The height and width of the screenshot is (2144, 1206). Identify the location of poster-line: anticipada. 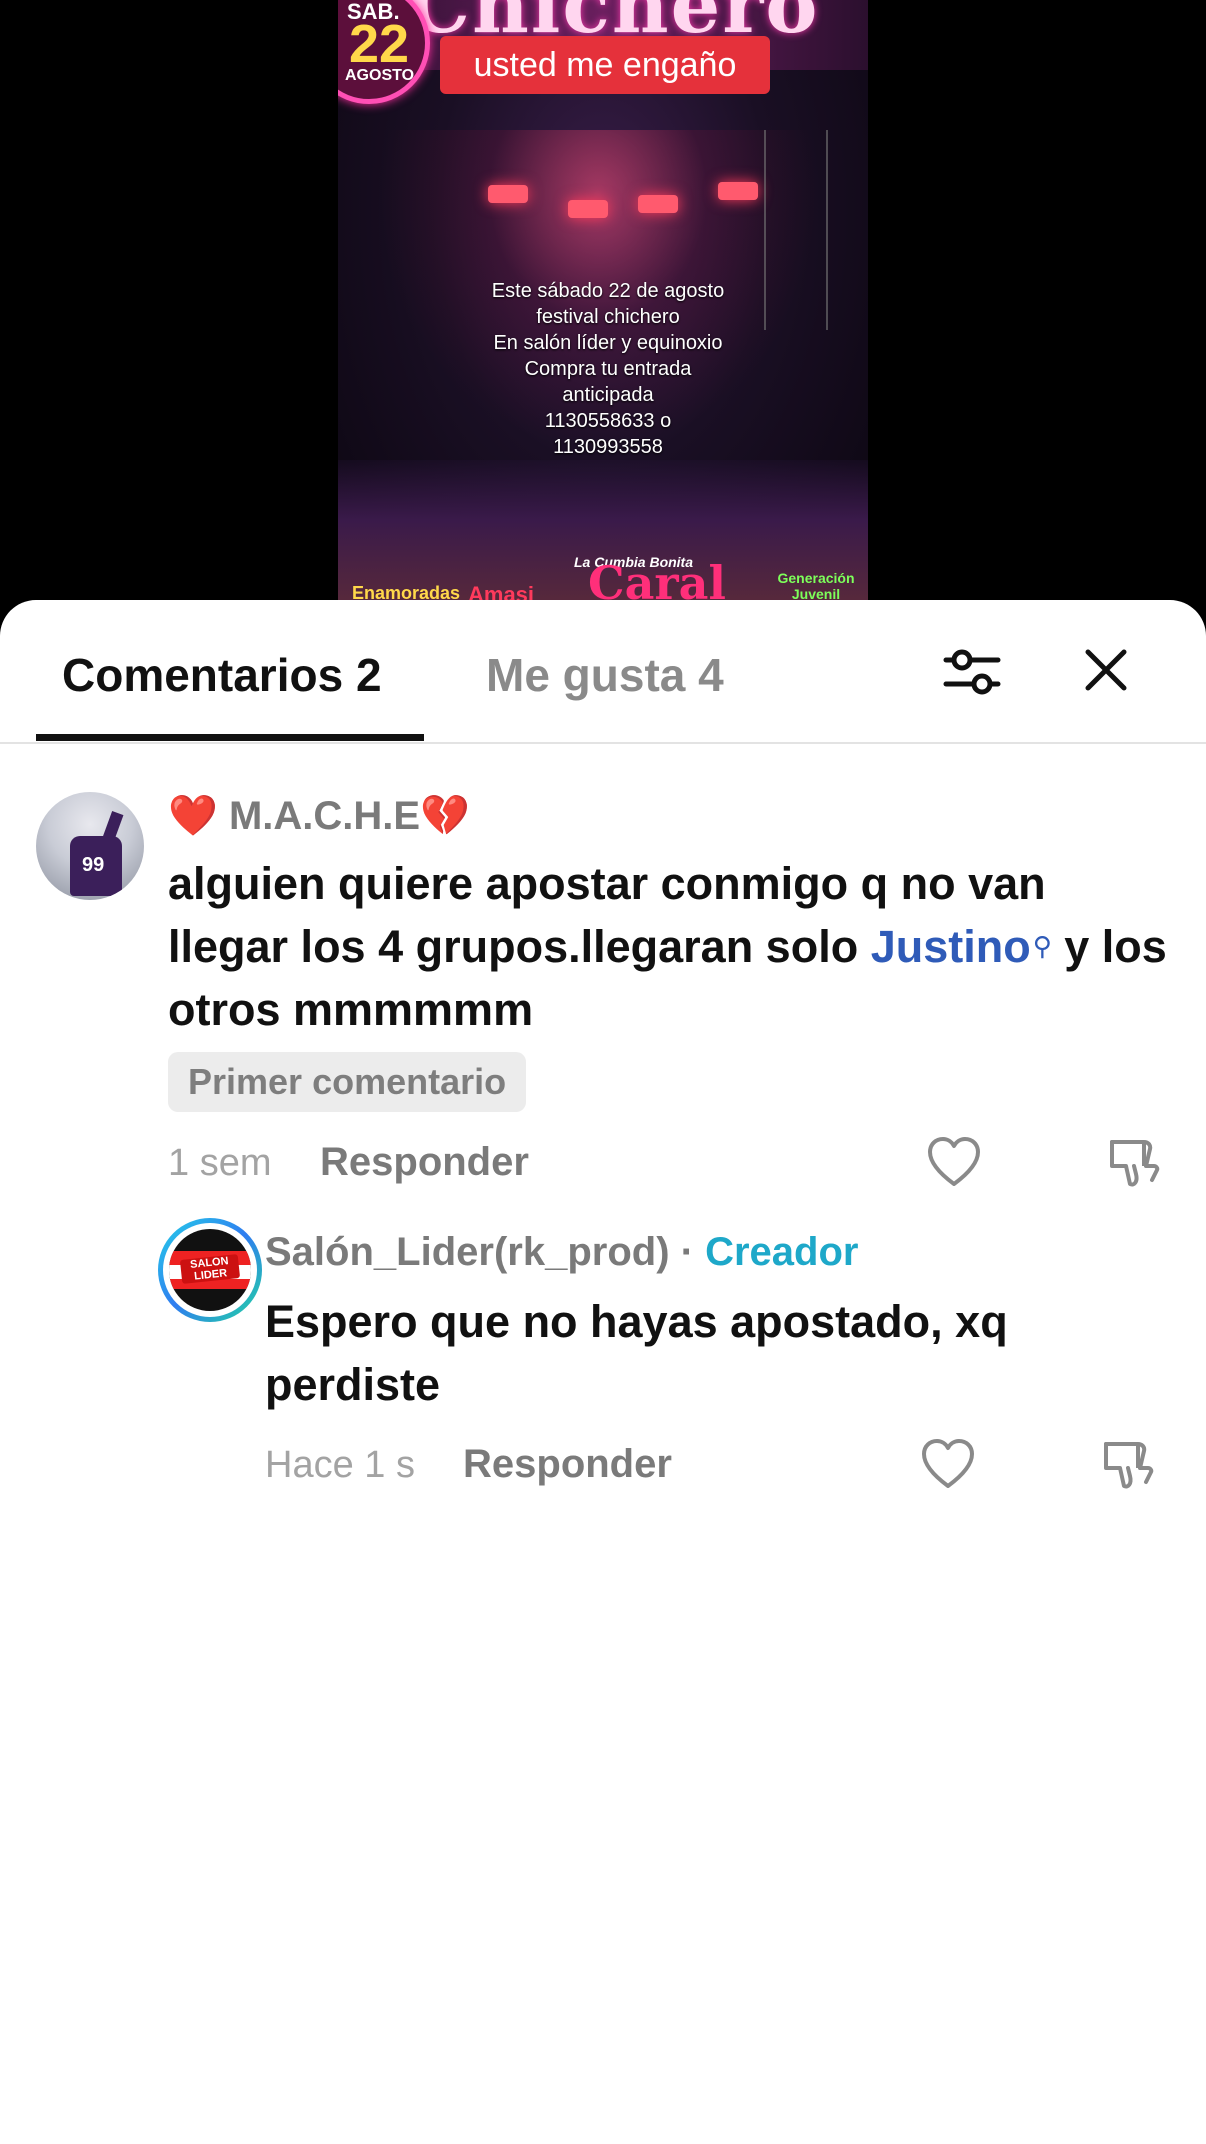
(608, 395).